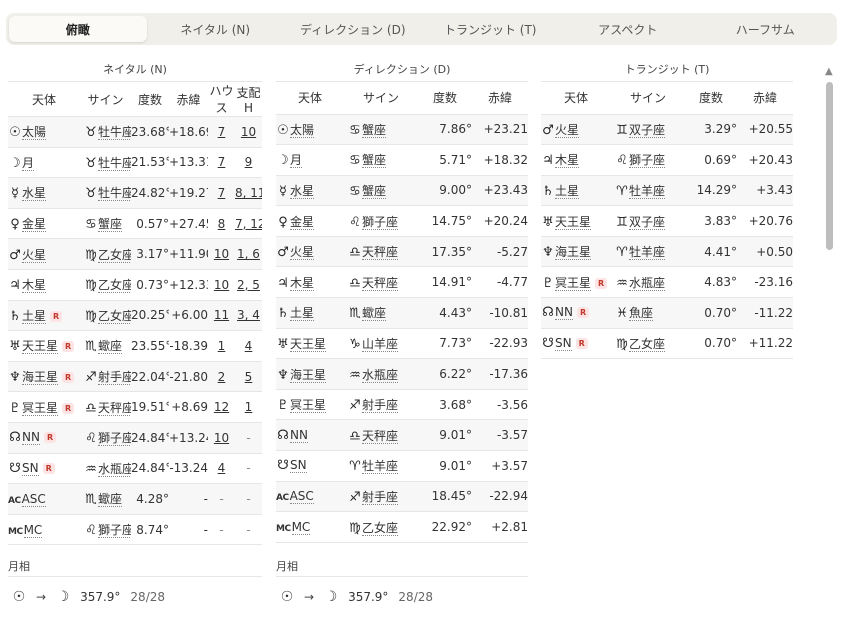 The width and height of the screenshot is (847, 621). Describe the element at coordinates (221, 346) in the screenshot. I see `house-value: 1` at that location.